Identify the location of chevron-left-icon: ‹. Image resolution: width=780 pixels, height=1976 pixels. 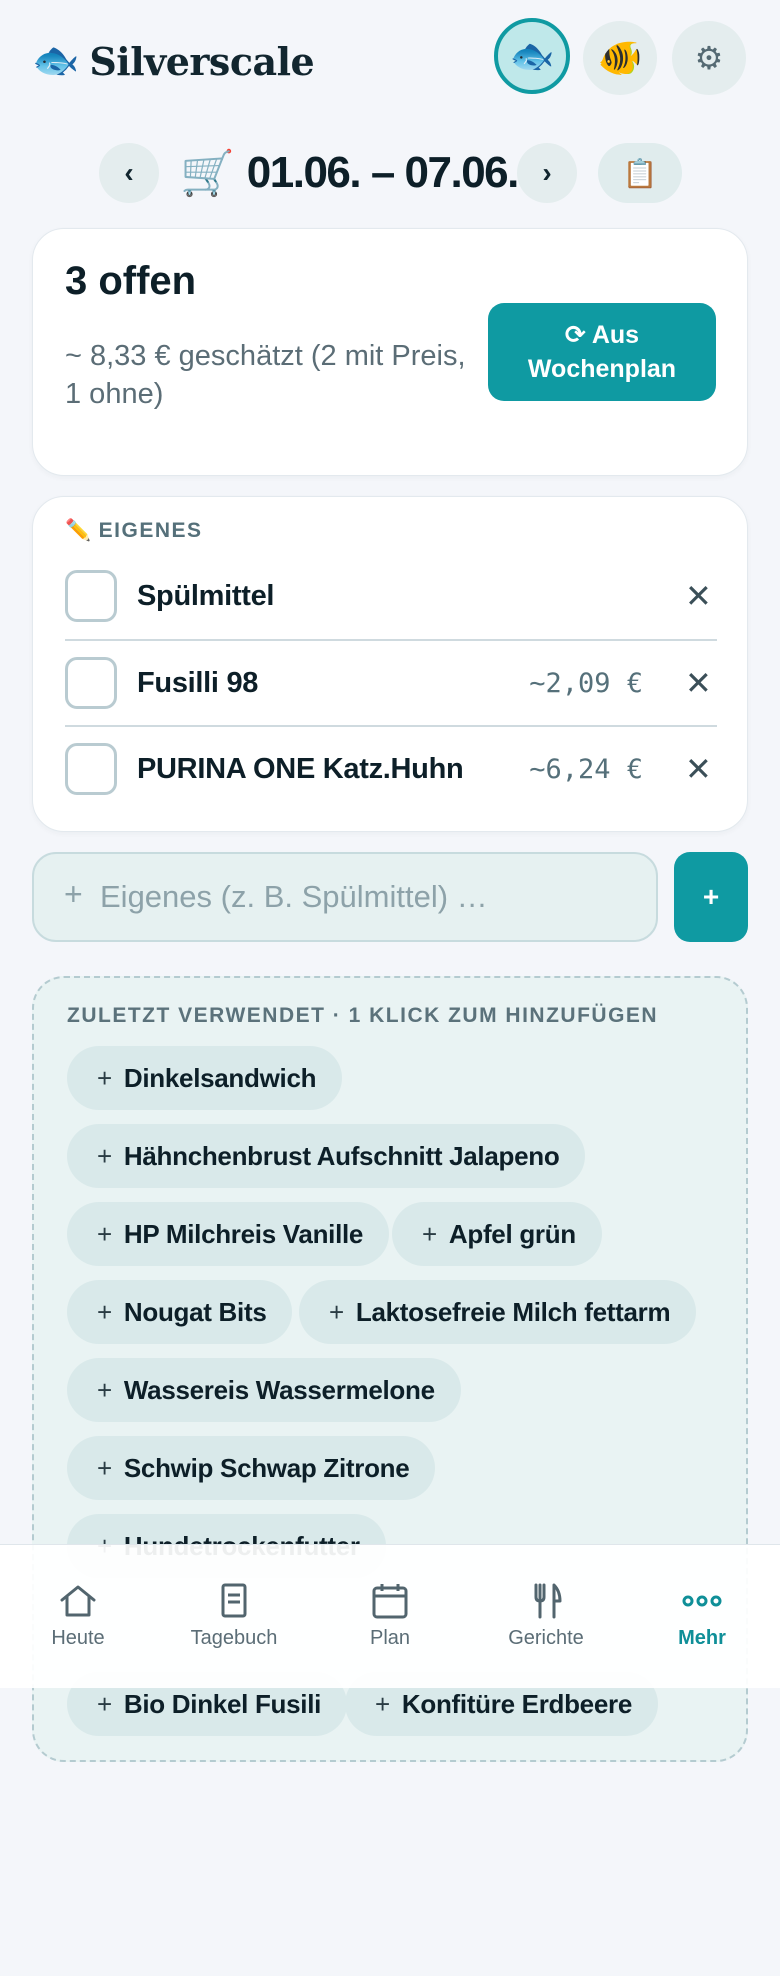
(129, 172).